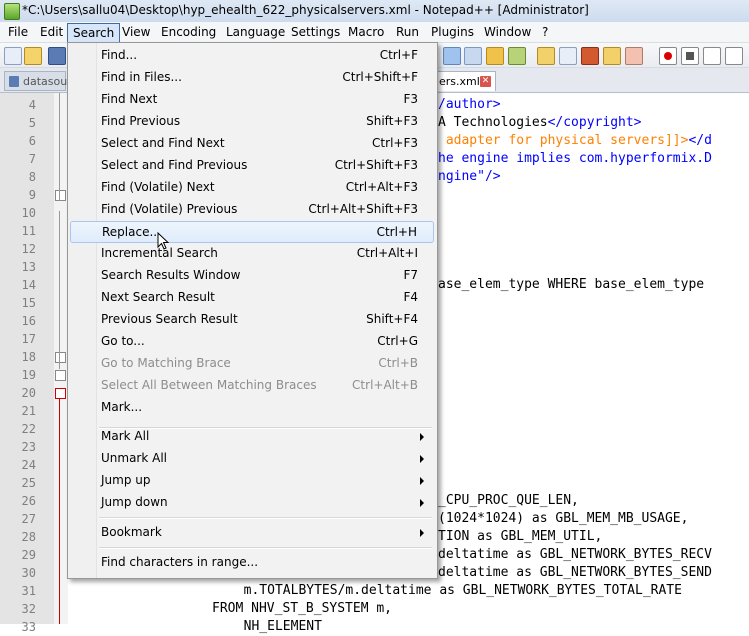 The width and height of the screenshot is (749, 636). Describe the element at coordinates (252, 122) in the screenshot. I see `menu-item-find-previous: Find Previous Shift+F3` at that location.